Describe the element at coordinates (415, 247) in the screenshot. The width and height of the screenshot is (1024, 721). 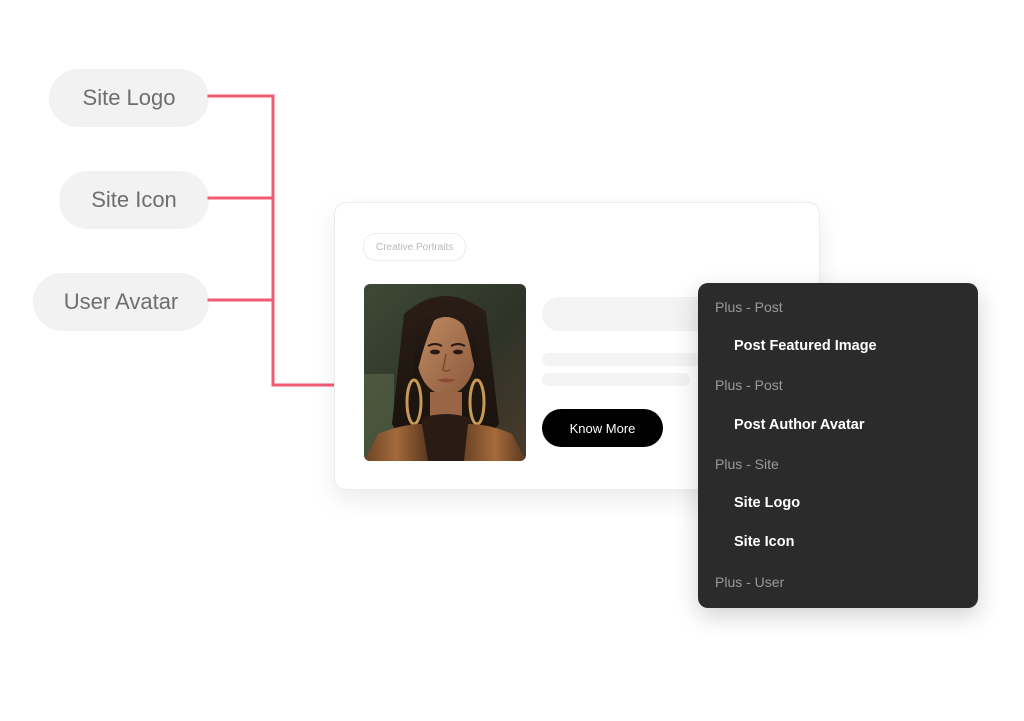
I see `category-tag: Creative Portraits` at that location.